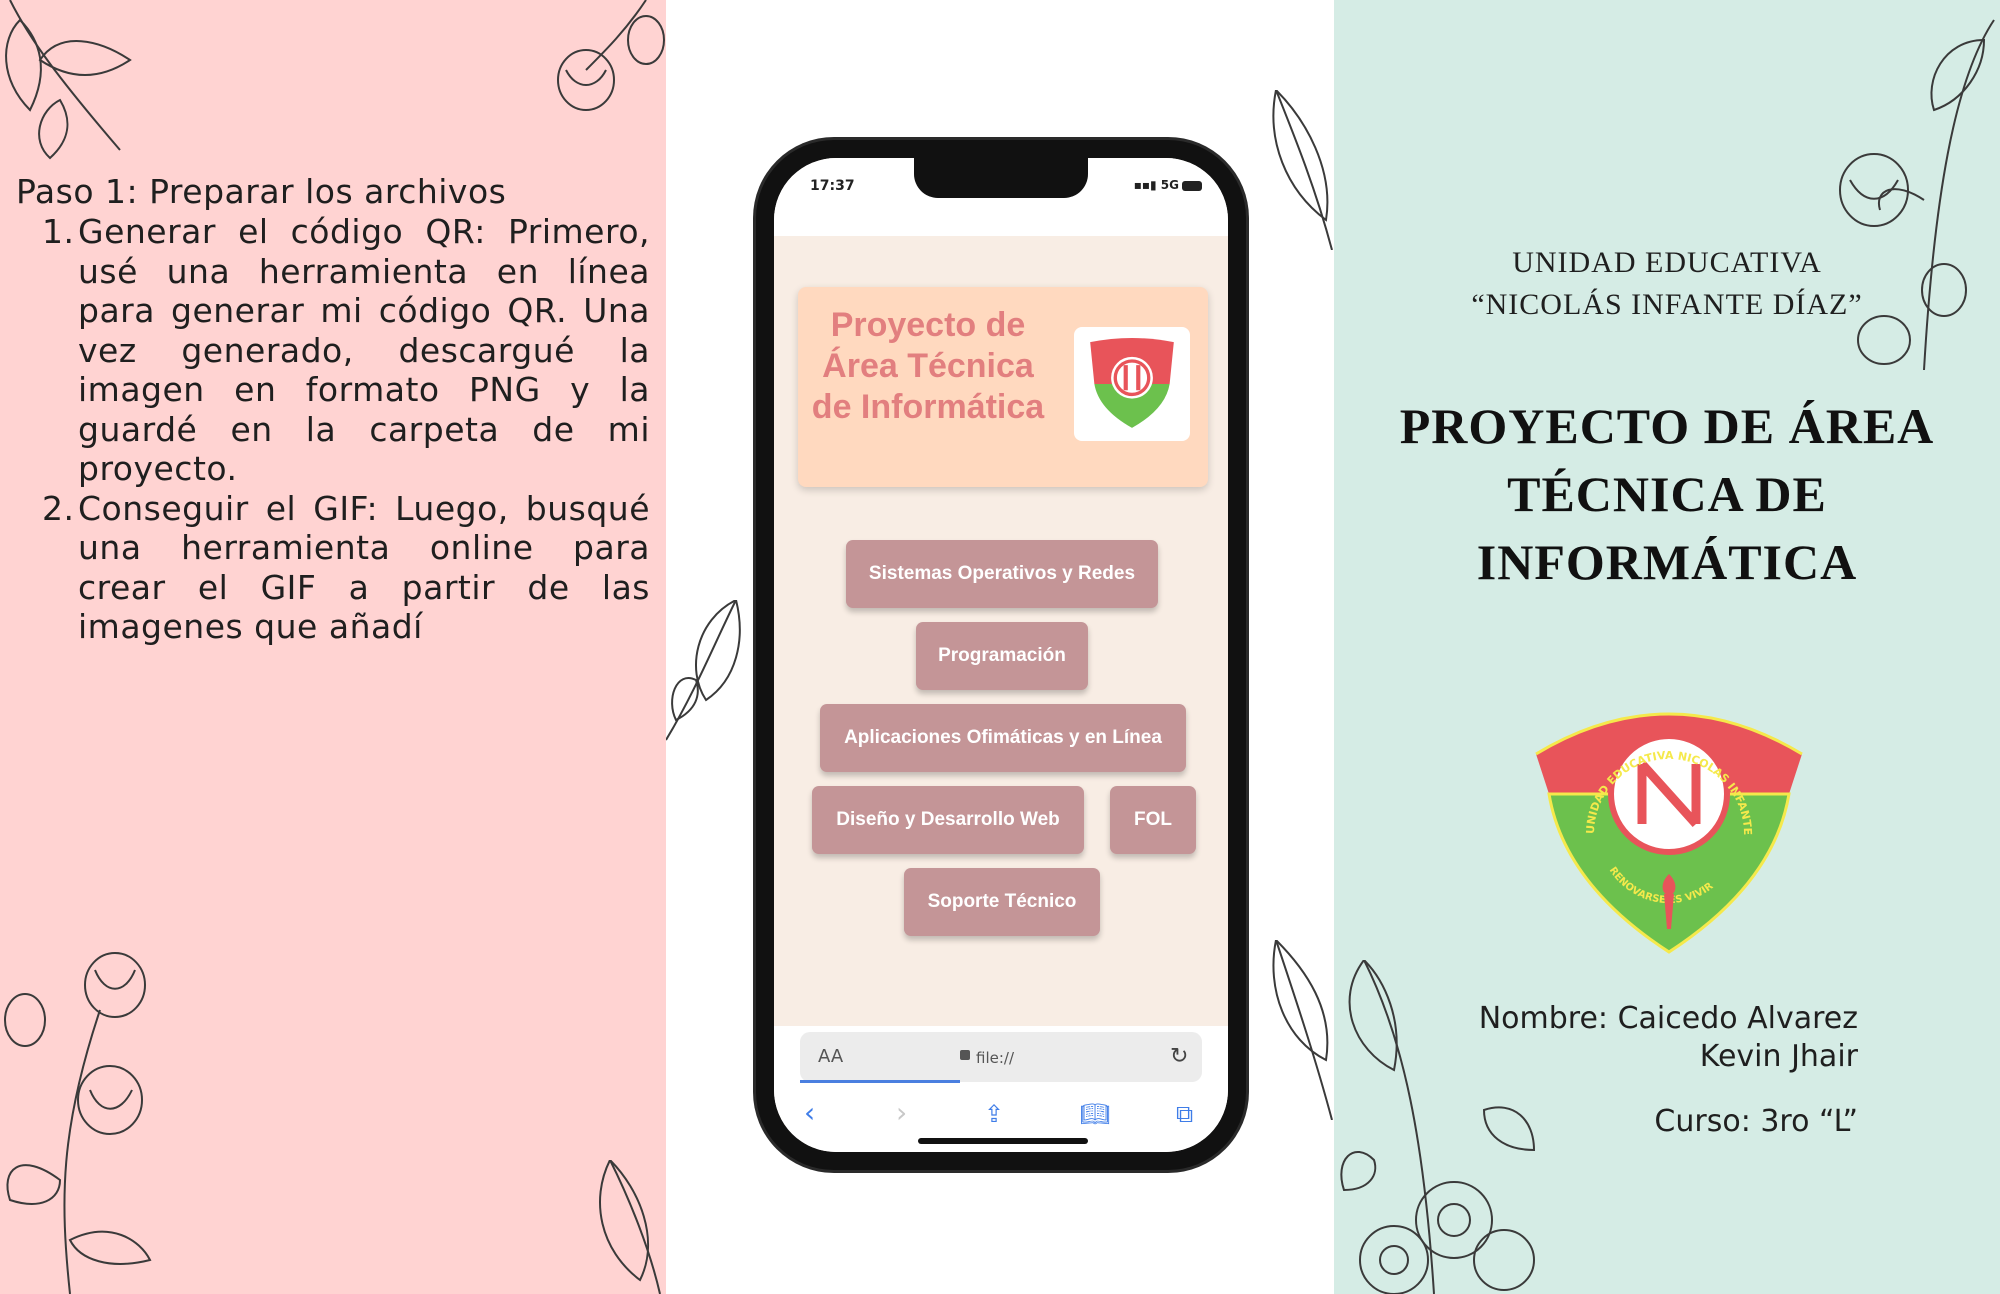 Image resolution: width=2000 pixels, height=1294 pixels. Describe the element at coordinates (261, 191) in the screenshot. I see `step-title: Paso 1: Preparar los archivos` at that location.